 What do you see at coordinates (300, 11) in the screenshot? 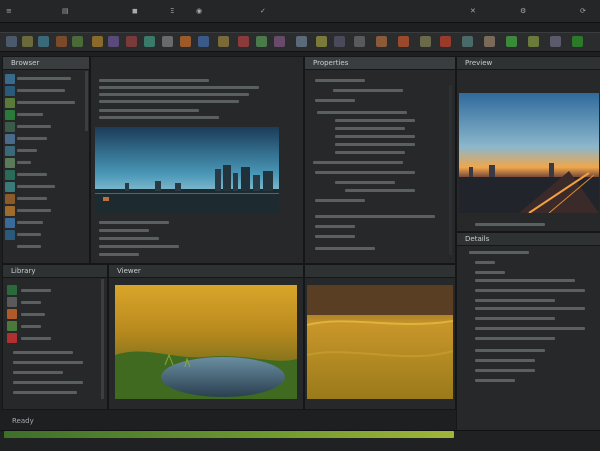
I see `menu-bar: ≡ ▤ ◼ Ξ ◉ ✓ ✕ ⚙ ⟳` at bounding box center [300, 11].